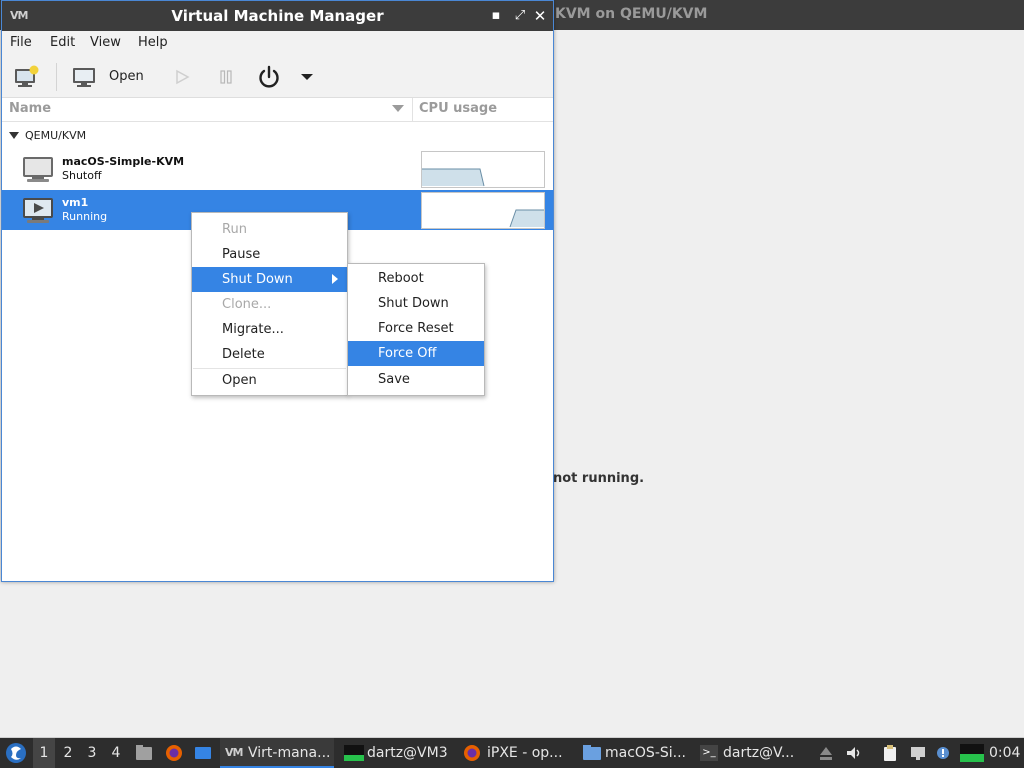 This screenshot has width=1024, height=768. I want to click on menu-item-open: Open, so click(269, 380).